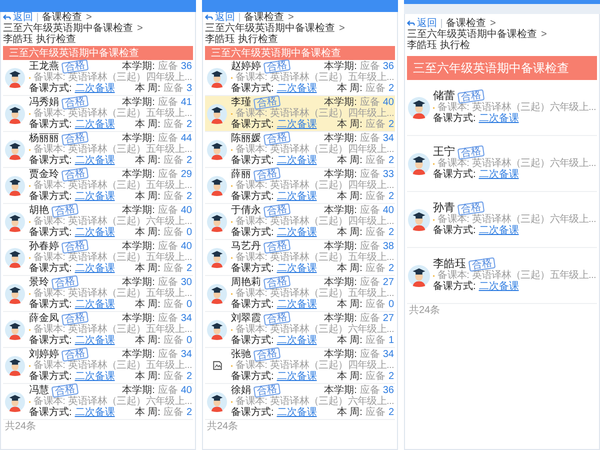 Image resolution: width=600 pixels, height=450 pixels. I want to click on teacher-row: 马艺丹 合格 本学期: 应备 38 备课本: 英语译林（三起）五年级上... 备课方式: 二次备课 本 周: 应备 2, so click(300, 258).